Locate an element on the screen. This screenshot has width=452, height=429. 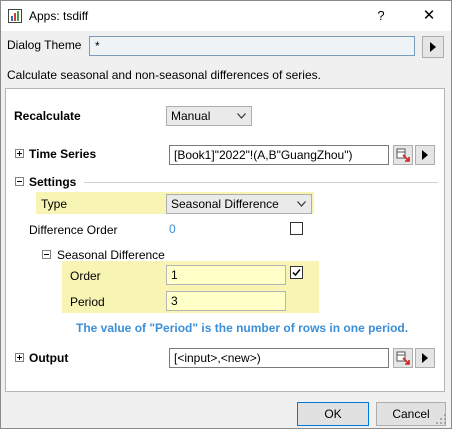
difference-order-value: 0 is located at coordinates (172, 229).